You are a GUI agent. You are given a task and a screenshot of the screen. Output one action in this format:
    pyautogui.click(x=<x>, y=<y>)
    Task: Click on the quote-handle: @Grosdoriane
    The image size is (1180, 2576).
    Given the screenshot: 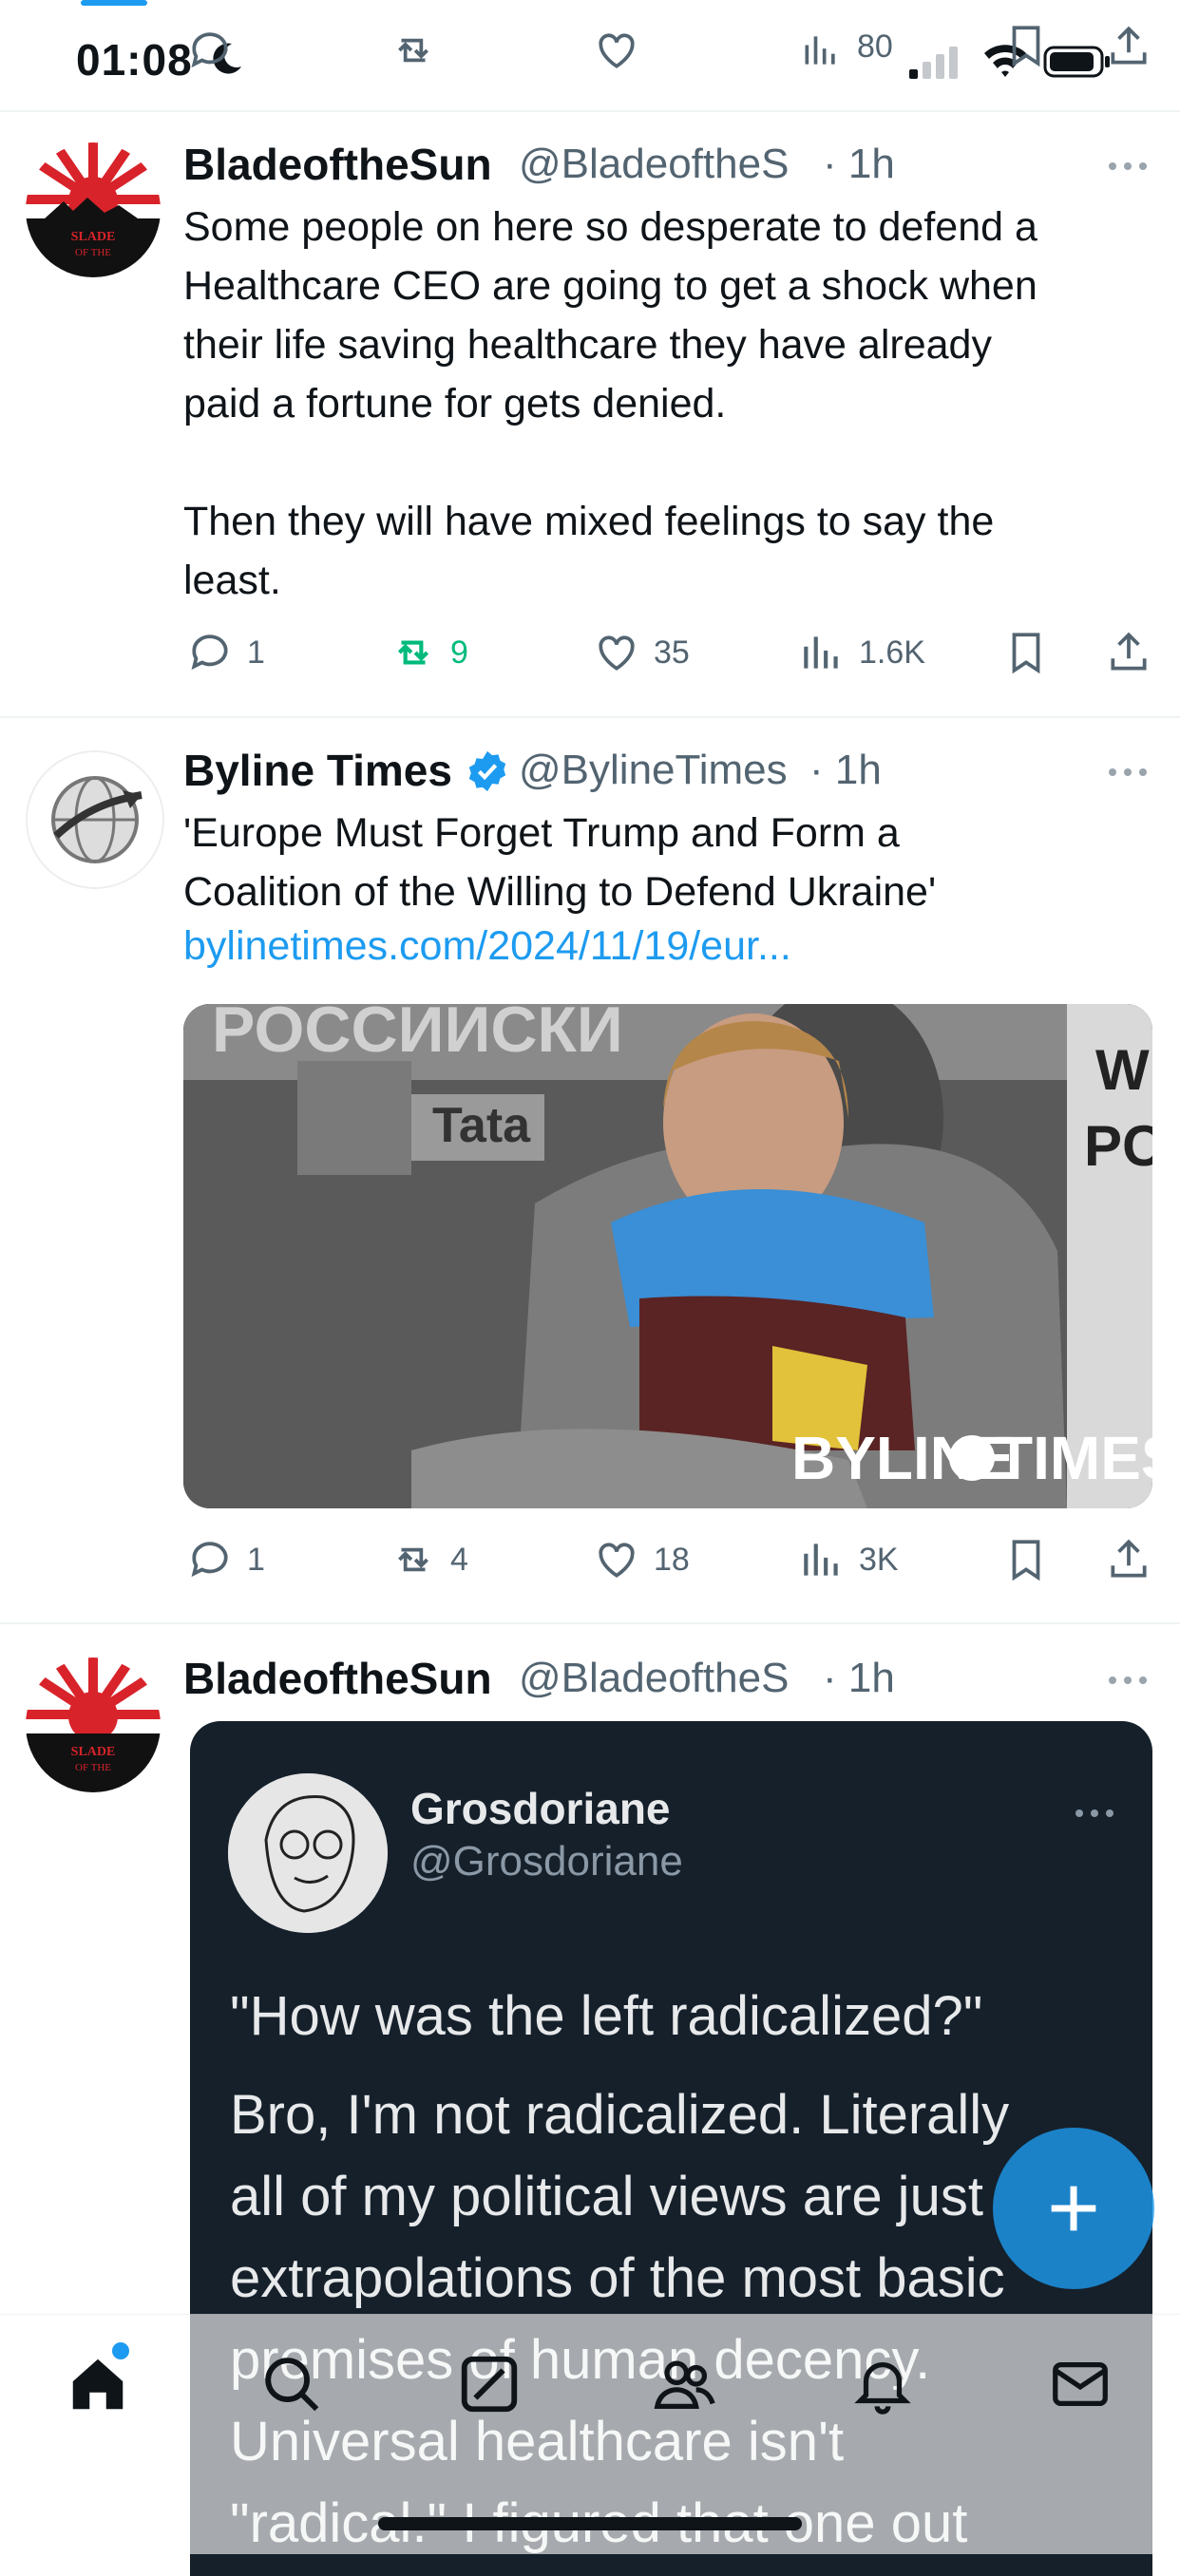 What is the action you would take?
    pyautogui.click(x=546, y=1861)
    